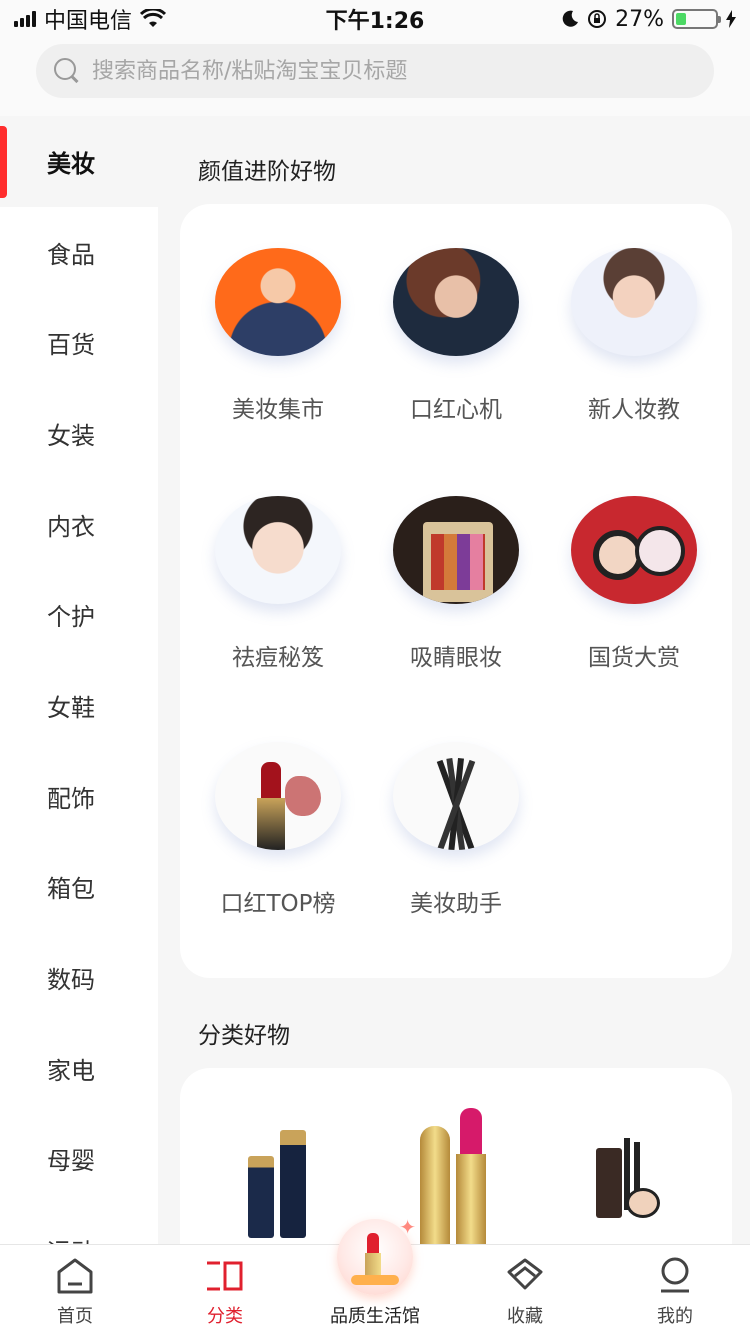 The height and width of the screenshot is (1334, 750). I want to click on tab-category: 分类, so click(225, 1289).